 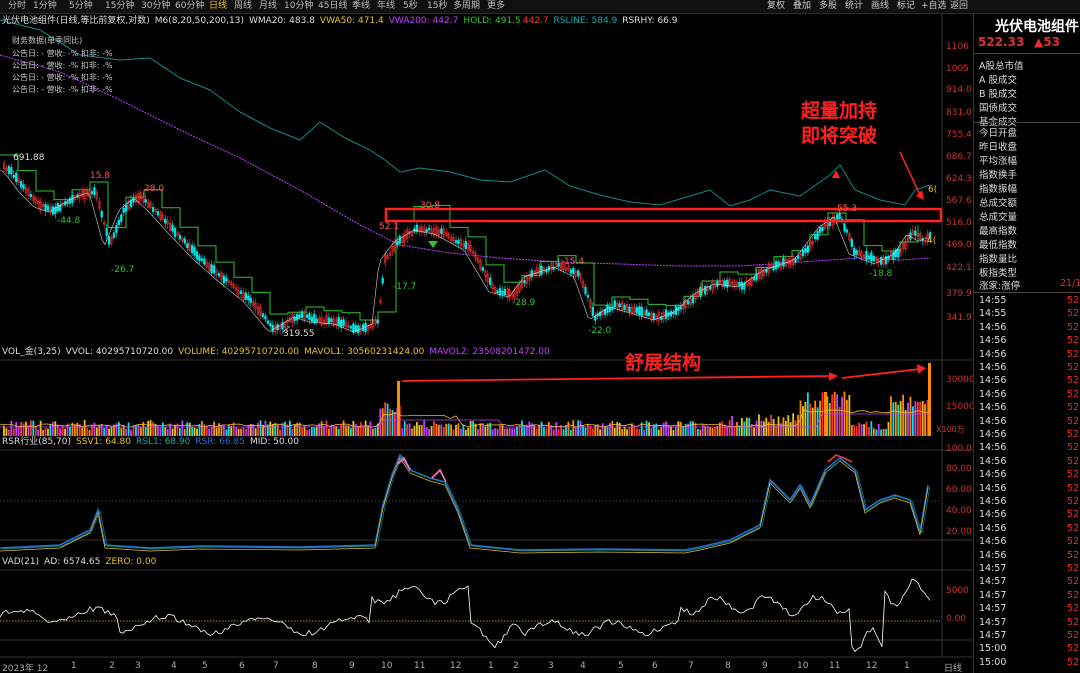 I want to click on mavol2-label: MAVOL2: 23508201472.00, so click(x=489, y=352).